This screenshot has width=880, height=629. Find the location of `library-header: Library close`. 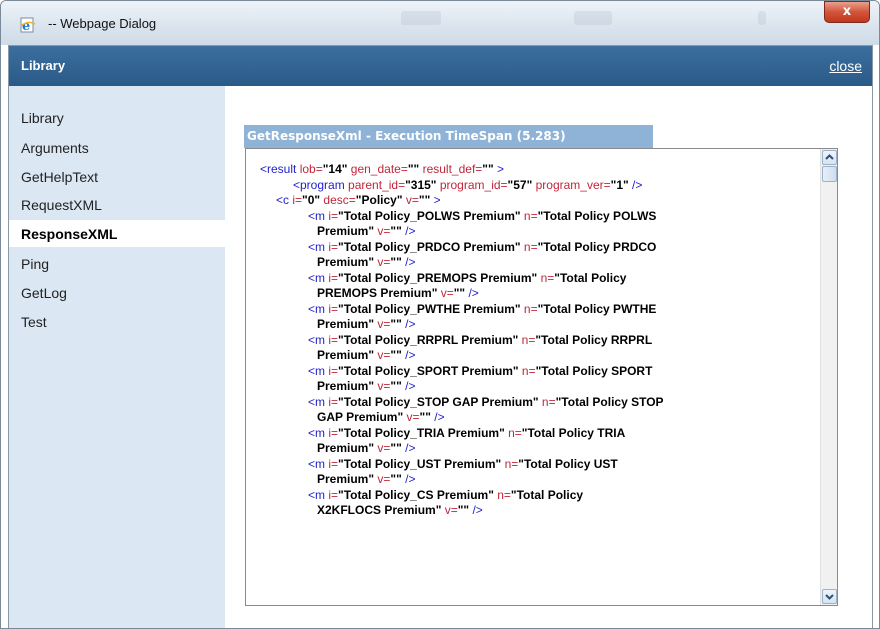

library-header: Library close is located at coordinates (440, 66).